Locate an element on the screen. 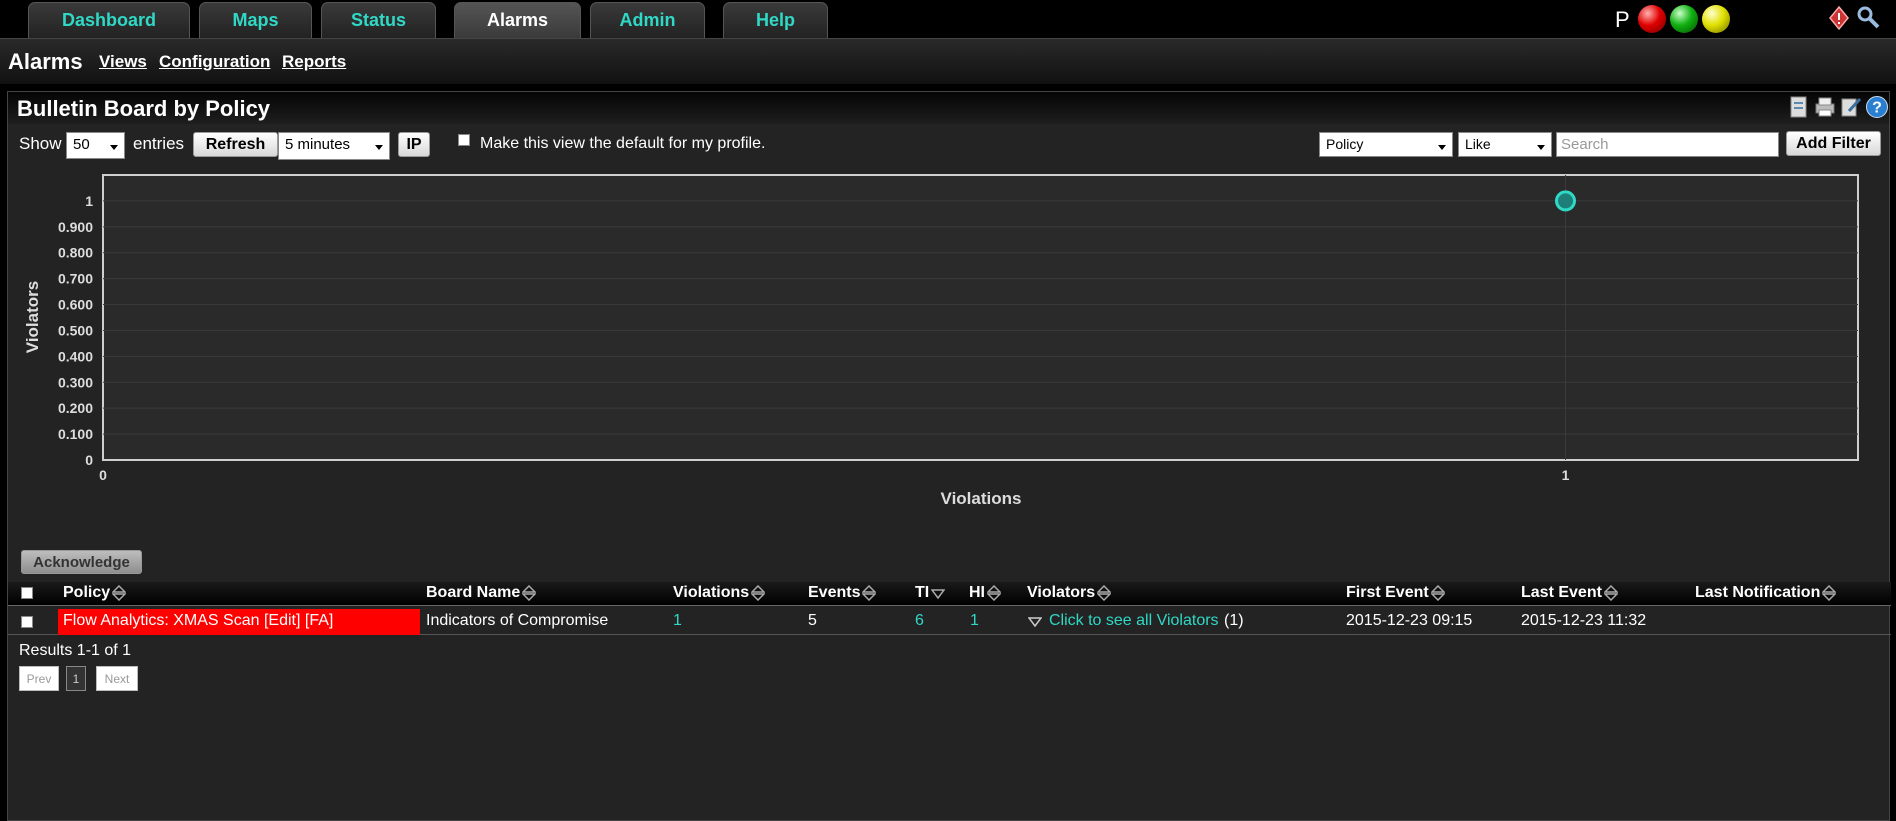 The width and height of the screenshot is (1896, 821). y-tick-label: 1 is located at coordinates (89, 201).